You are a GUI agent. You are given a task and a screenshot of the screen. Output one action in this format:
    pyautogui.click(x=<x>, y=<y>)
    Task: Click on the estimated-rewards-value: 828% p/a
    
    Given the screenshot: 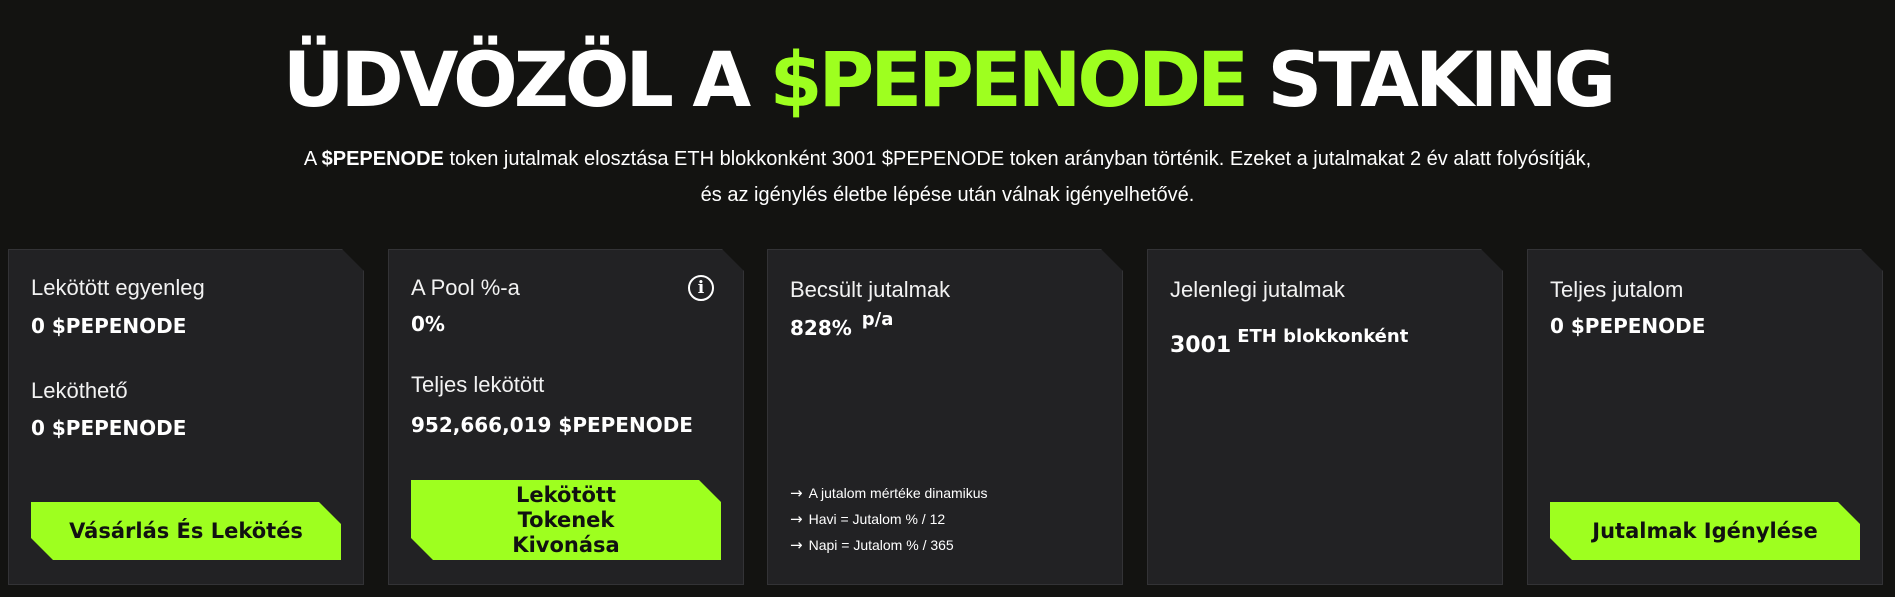 What is the action you would take?
    pyautogui.click(x=841, y=324)
    